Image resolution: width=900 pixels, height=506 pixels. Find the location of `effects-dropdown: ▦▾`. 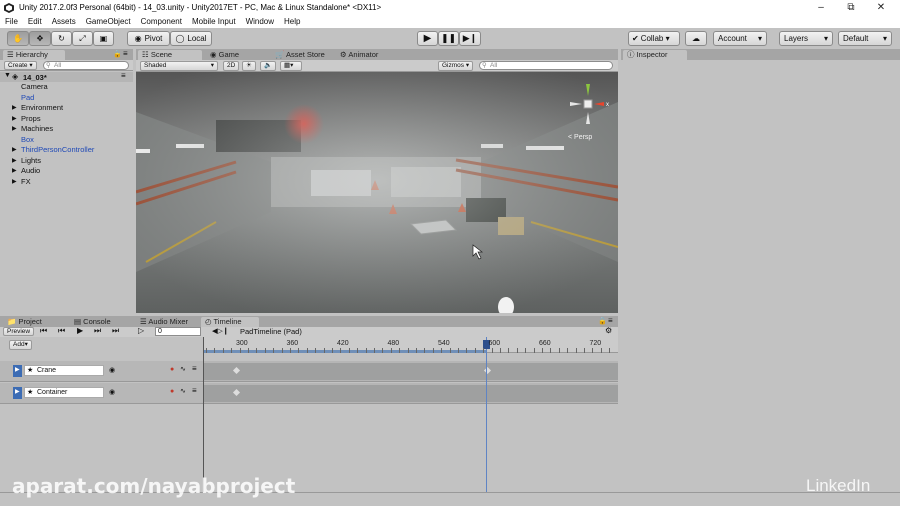

effects-dropdown: ▦▾ is located at coordinates (291, 66).